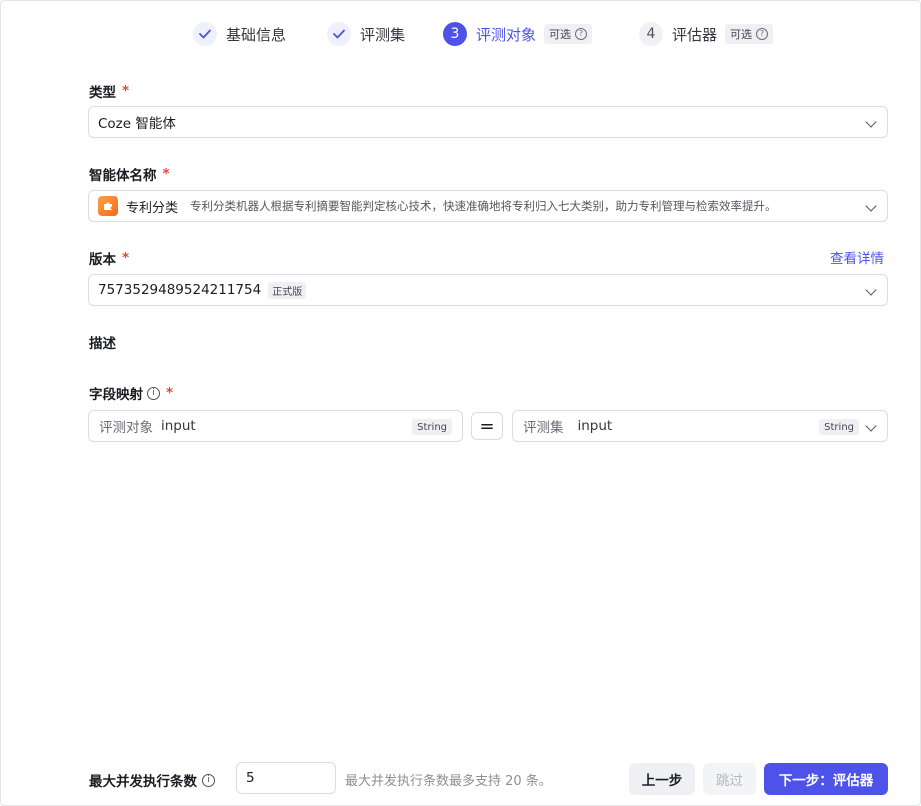 This screenshot has width=921, height=806. I want to click on step-eval-target: 3 评测对象 可选 ?, so click(518, 34).